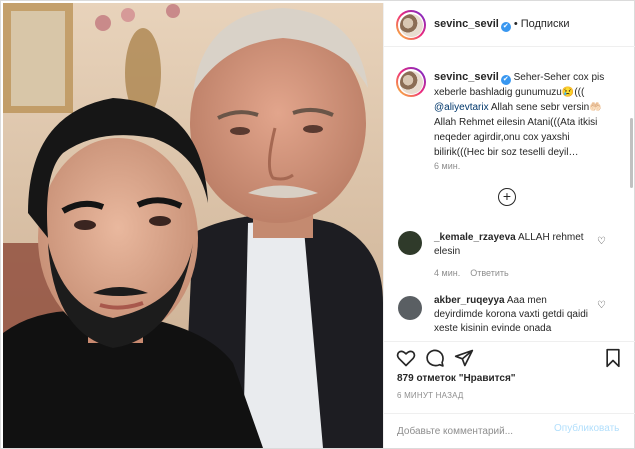  I want to click on add-comment-section: Опубликовать, so click(509, 430).